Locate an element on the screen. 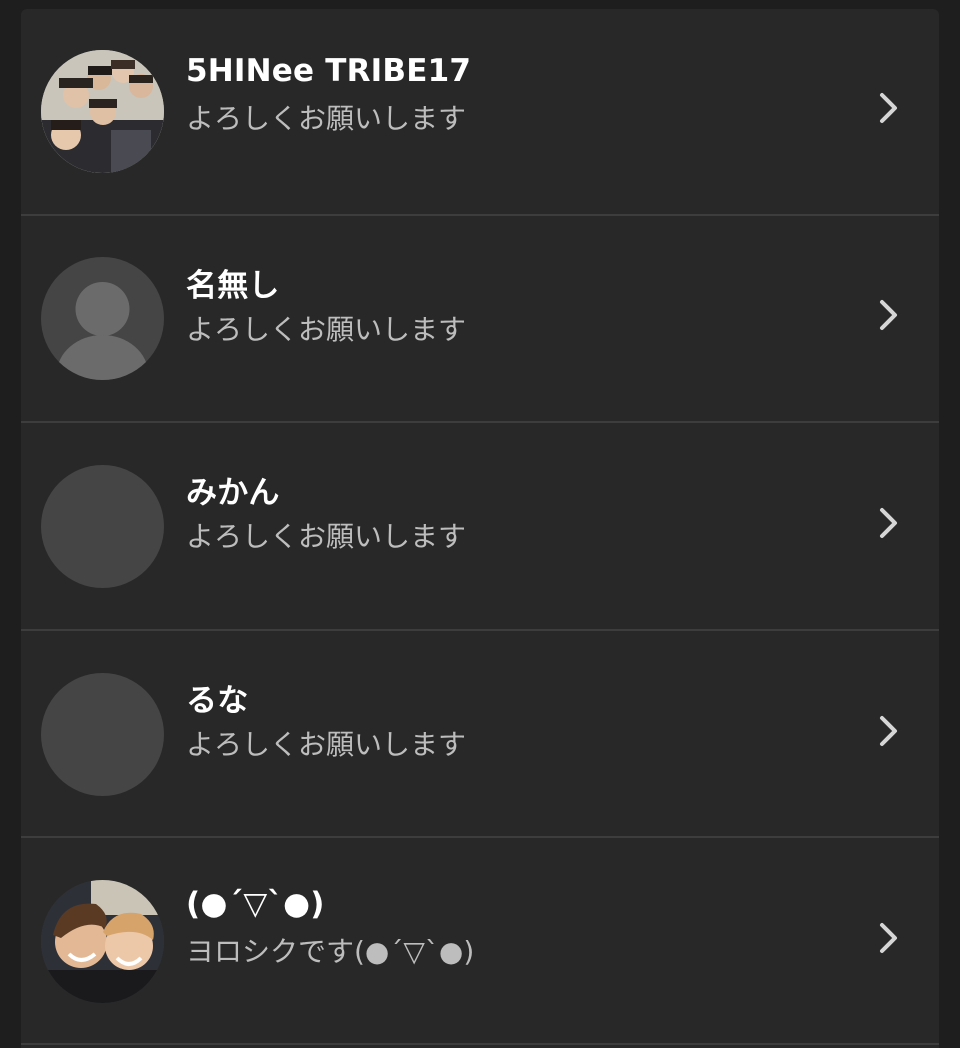 This screenshot has height=1048, width=960. contact-name: 5HINee TRIBE17 is located at coordinates (329, 71).